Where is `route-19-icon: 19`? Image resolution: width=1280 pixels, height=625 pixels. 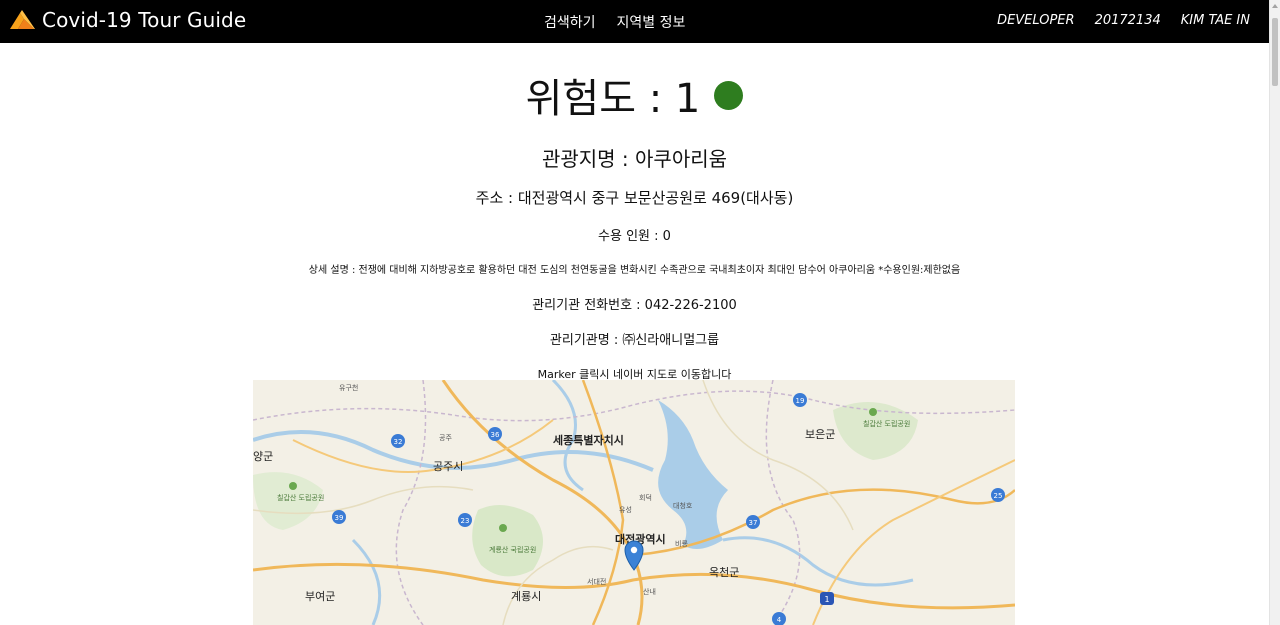 route-19-icon: 19 is located at coordinates (800, 400).